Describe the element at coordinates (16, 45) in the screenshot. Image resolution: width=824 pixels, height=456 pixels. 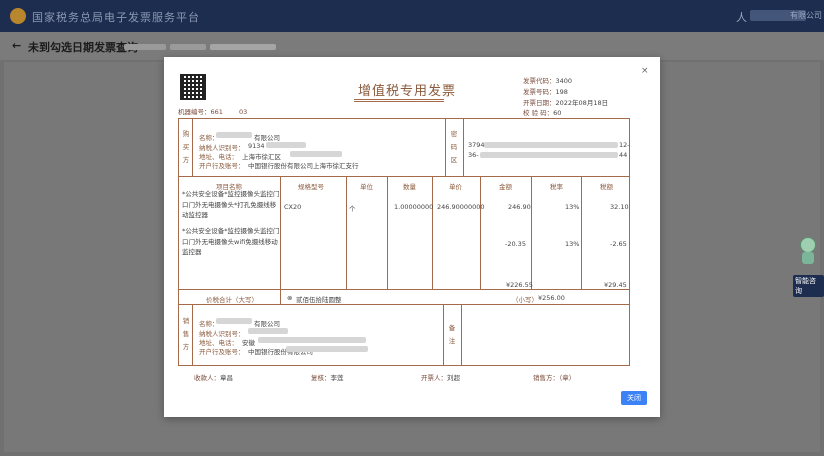
I see `back-arrow-icon: ←` at that location.